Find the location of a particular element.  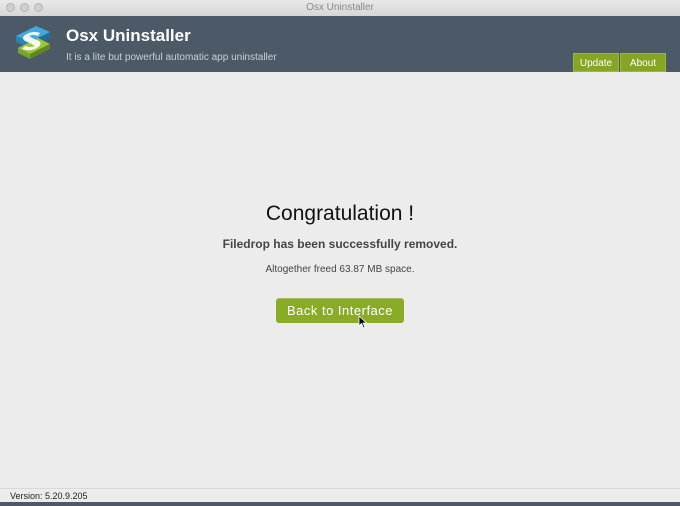

status-bar: Version: 5.20.9.205 is located at coordinates (340, 495).